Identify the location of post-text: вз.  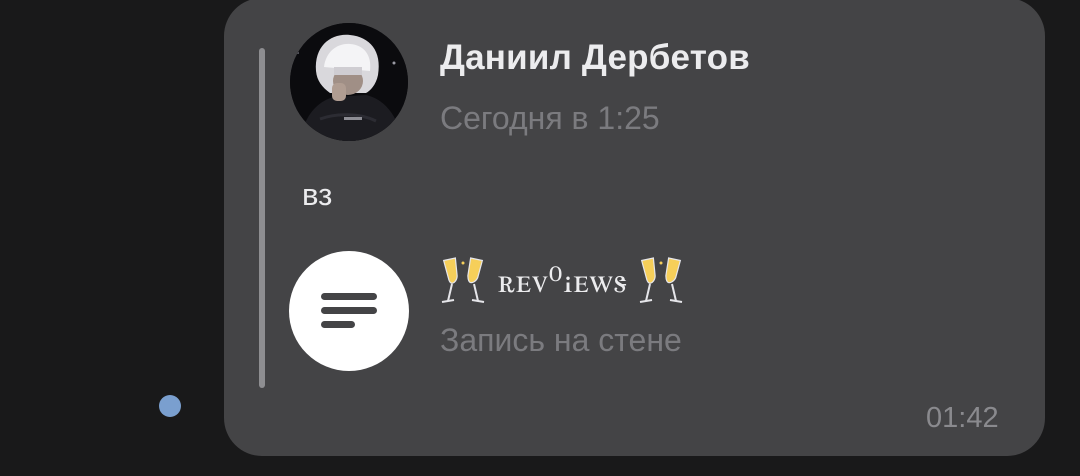
(317, 194).